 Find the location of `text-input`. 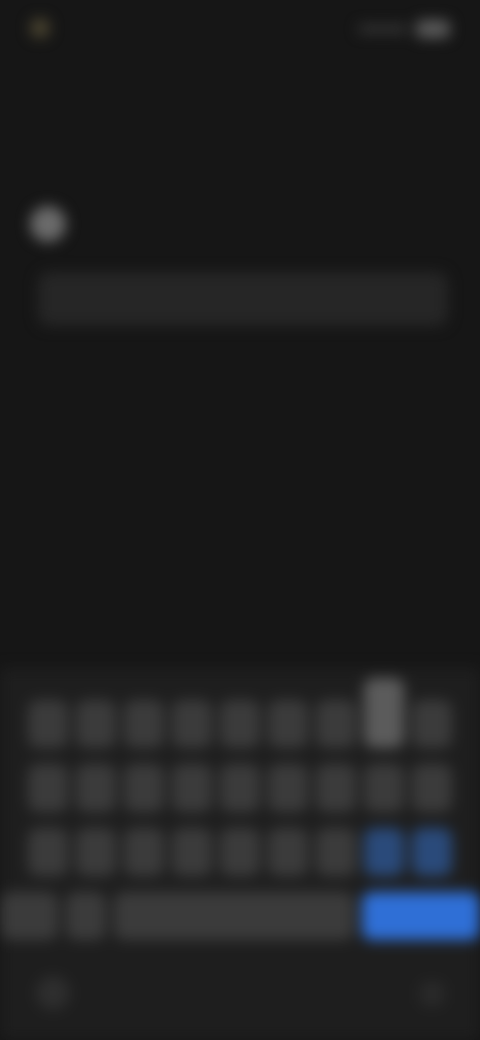

text-input is located at coordinates (254, 299).